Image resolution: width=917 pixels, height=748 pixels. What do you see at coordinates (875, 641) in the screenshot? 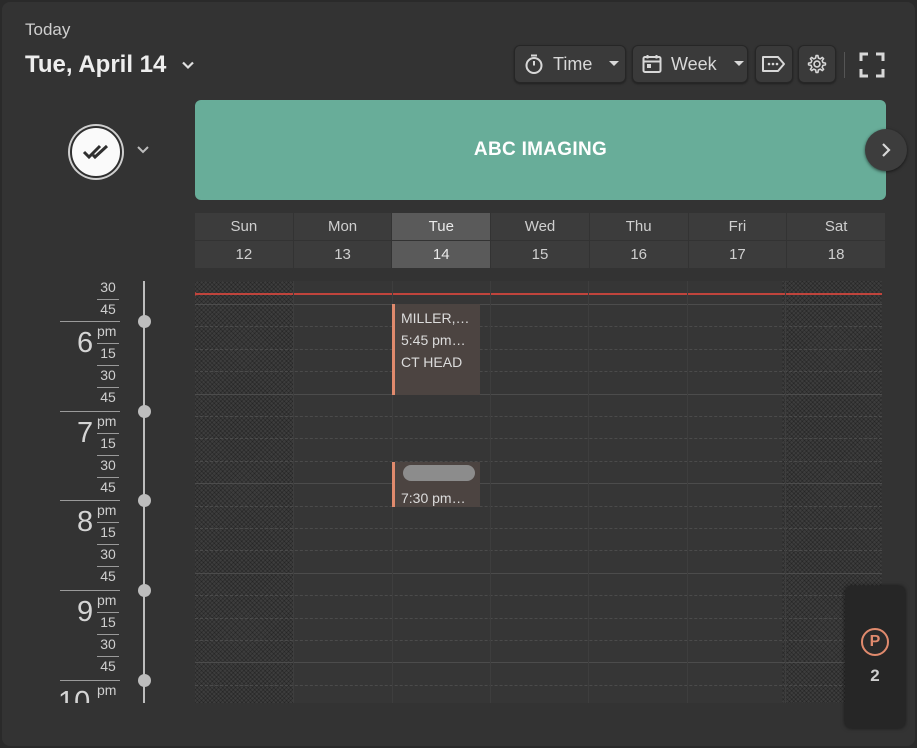
I see `pending-letter: P` at bounding box center [875, 641].